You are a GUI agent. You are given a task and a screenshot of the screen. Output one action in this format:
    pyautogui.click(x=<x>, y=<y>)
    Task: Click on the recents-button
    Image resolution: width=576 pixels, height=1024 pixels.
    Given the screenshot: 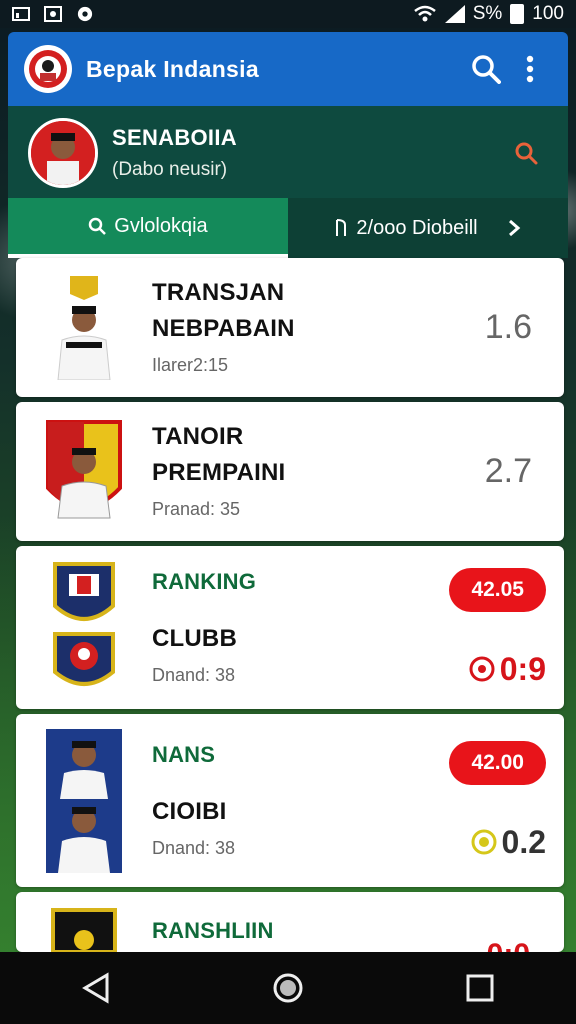 What is the action you would take?
    pyautogui.click(x=480, y=988)
    